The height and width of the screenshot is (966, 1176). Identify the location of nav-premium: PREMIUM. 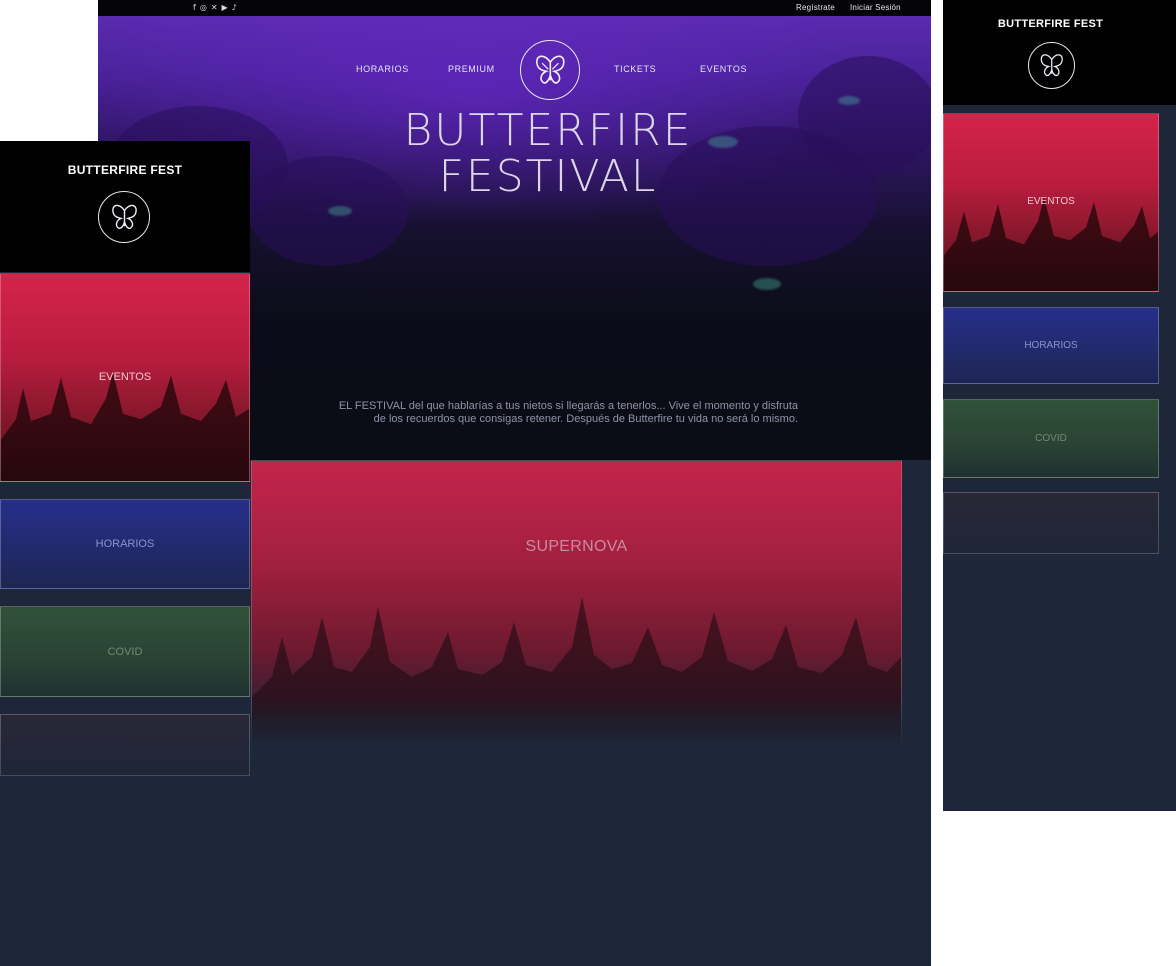
(471, 69).